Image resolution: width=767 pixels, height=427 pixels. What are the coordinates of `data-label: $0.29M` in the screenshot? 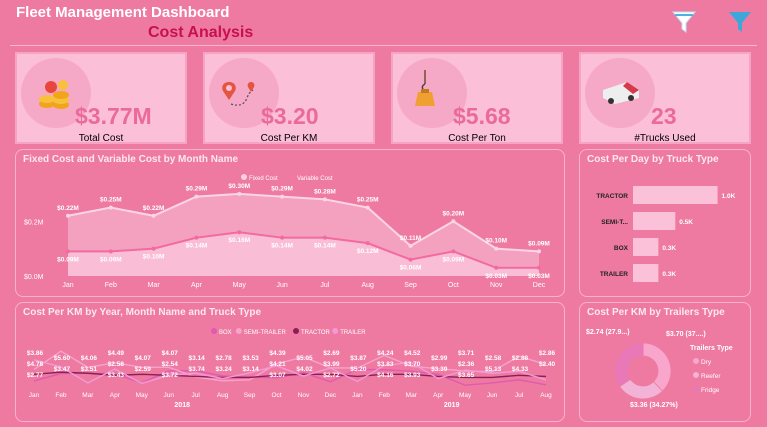 It's located at (282, 189).